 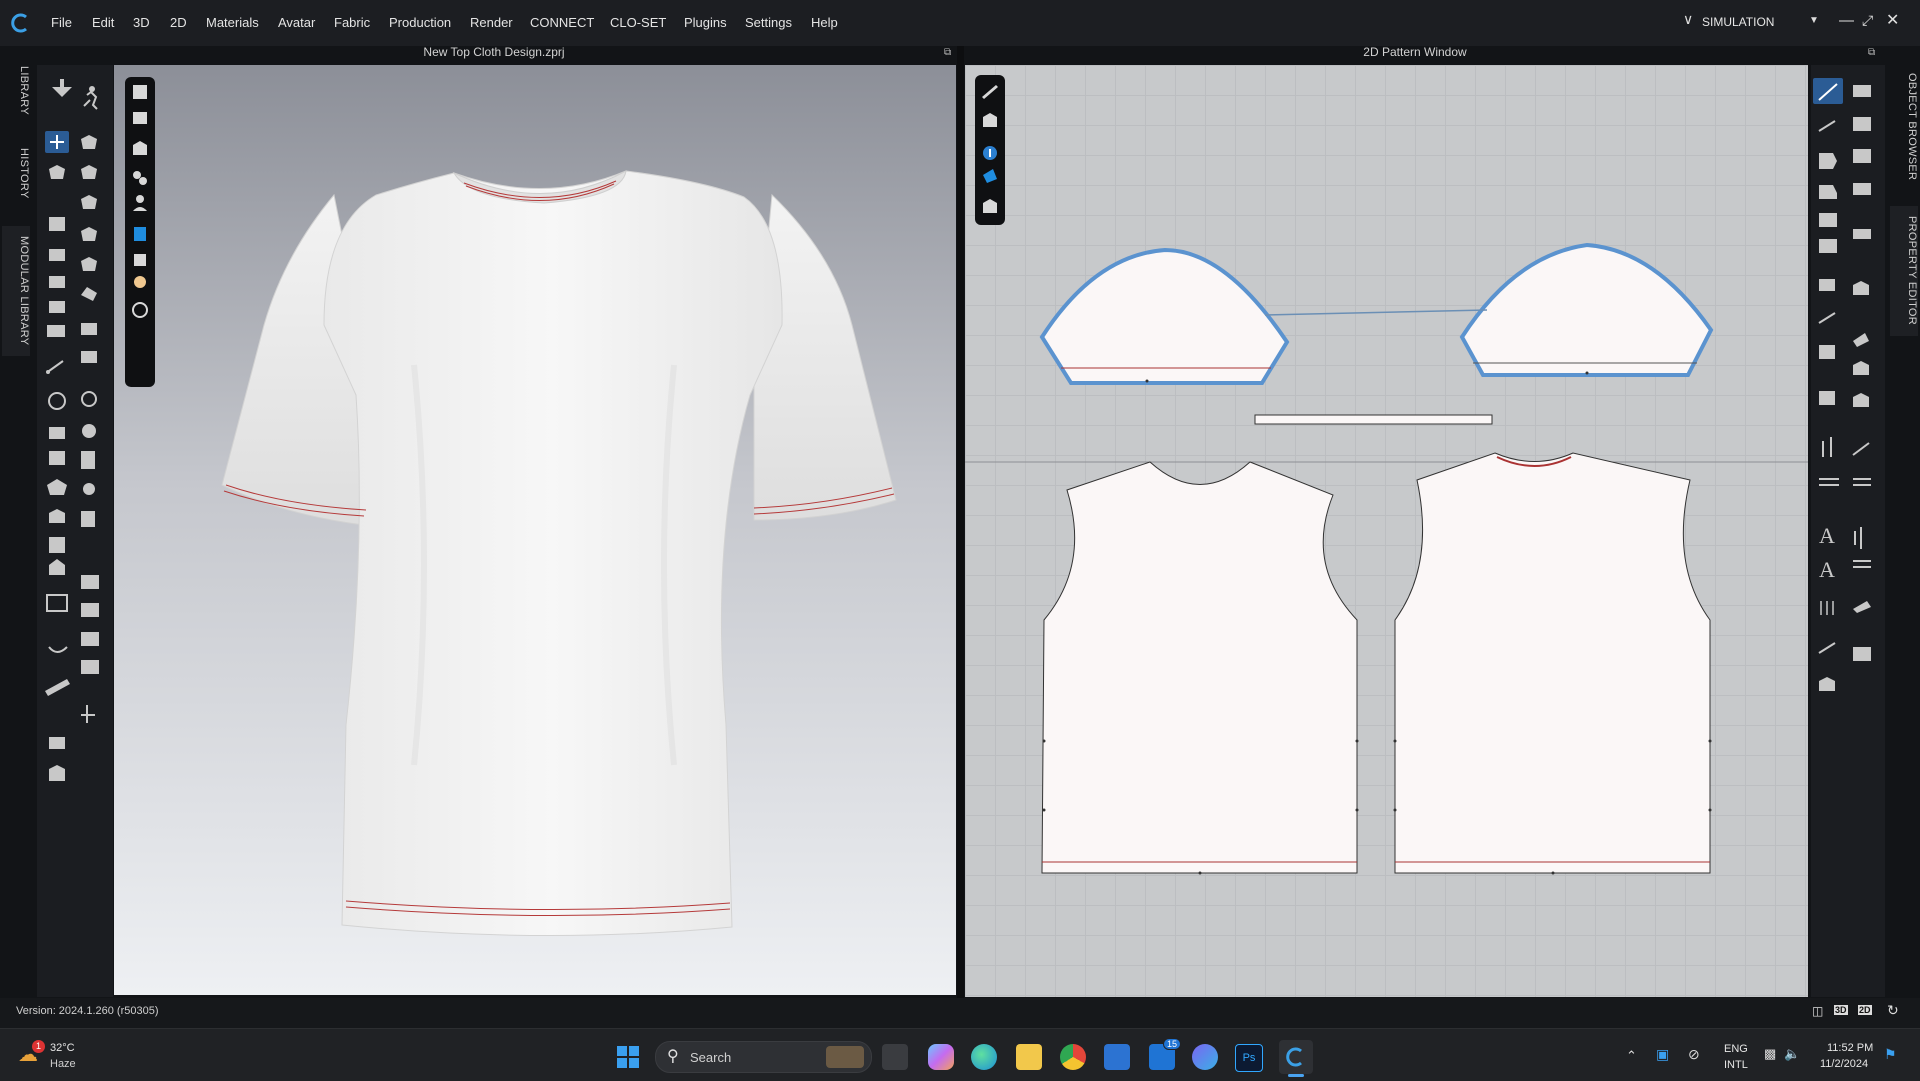 I want to click on start-button, so click(x=628, y=1057).